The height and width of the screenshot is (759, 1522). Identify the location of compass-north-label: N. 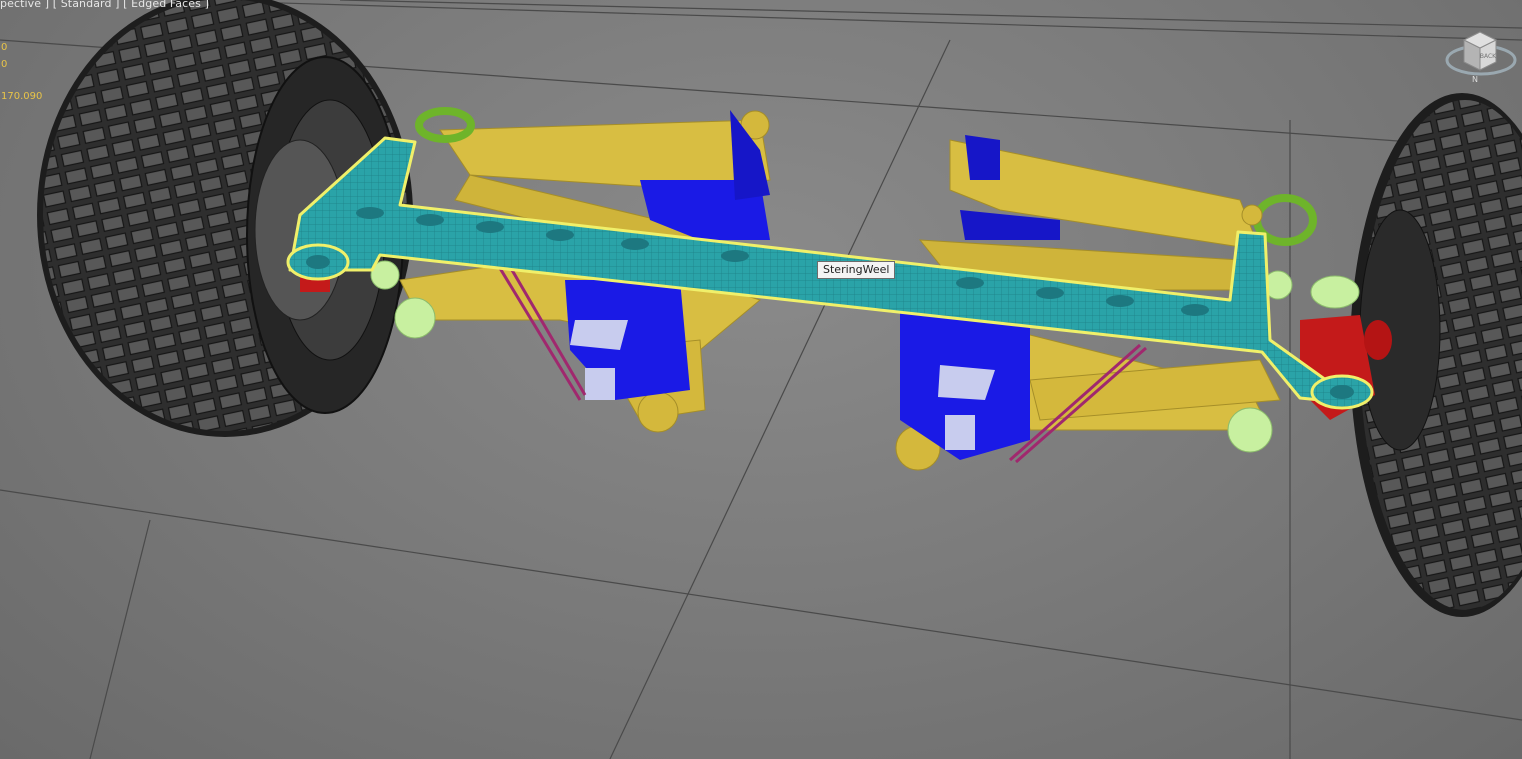
(1475, 79).